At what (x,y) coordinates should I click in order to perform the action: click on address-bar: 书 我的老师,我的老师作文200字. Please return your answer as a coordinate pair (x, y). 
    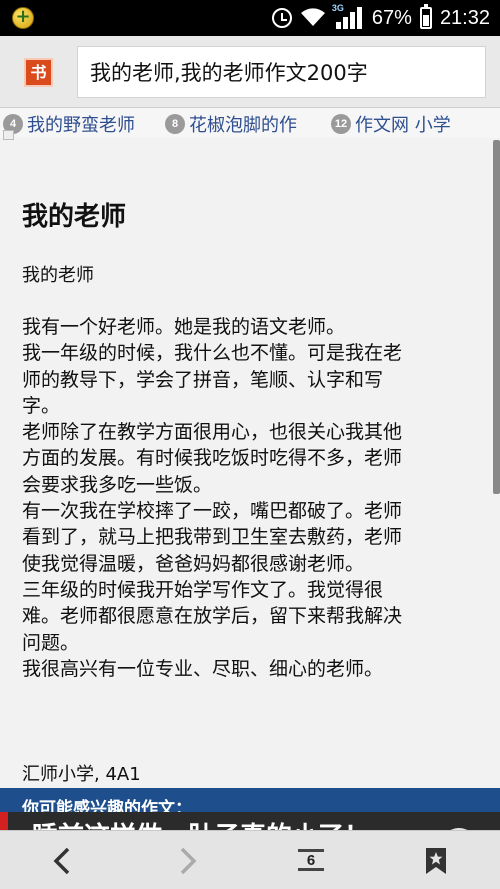
    Looking at the image, I should click on (250, 72).